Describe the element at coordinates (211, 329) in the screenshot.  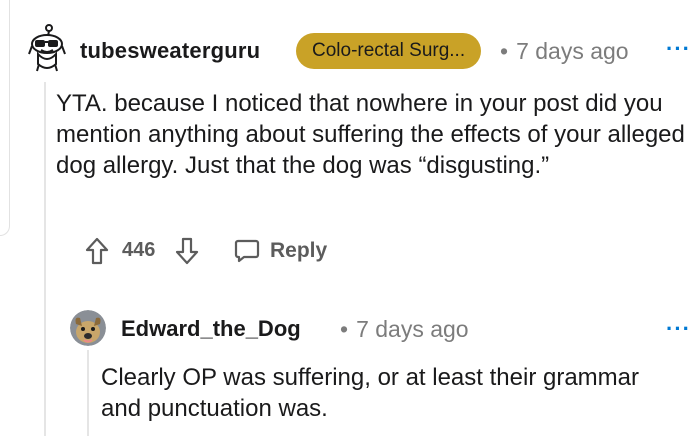
I see `reply-username: Edward_the_Dog` at that location.